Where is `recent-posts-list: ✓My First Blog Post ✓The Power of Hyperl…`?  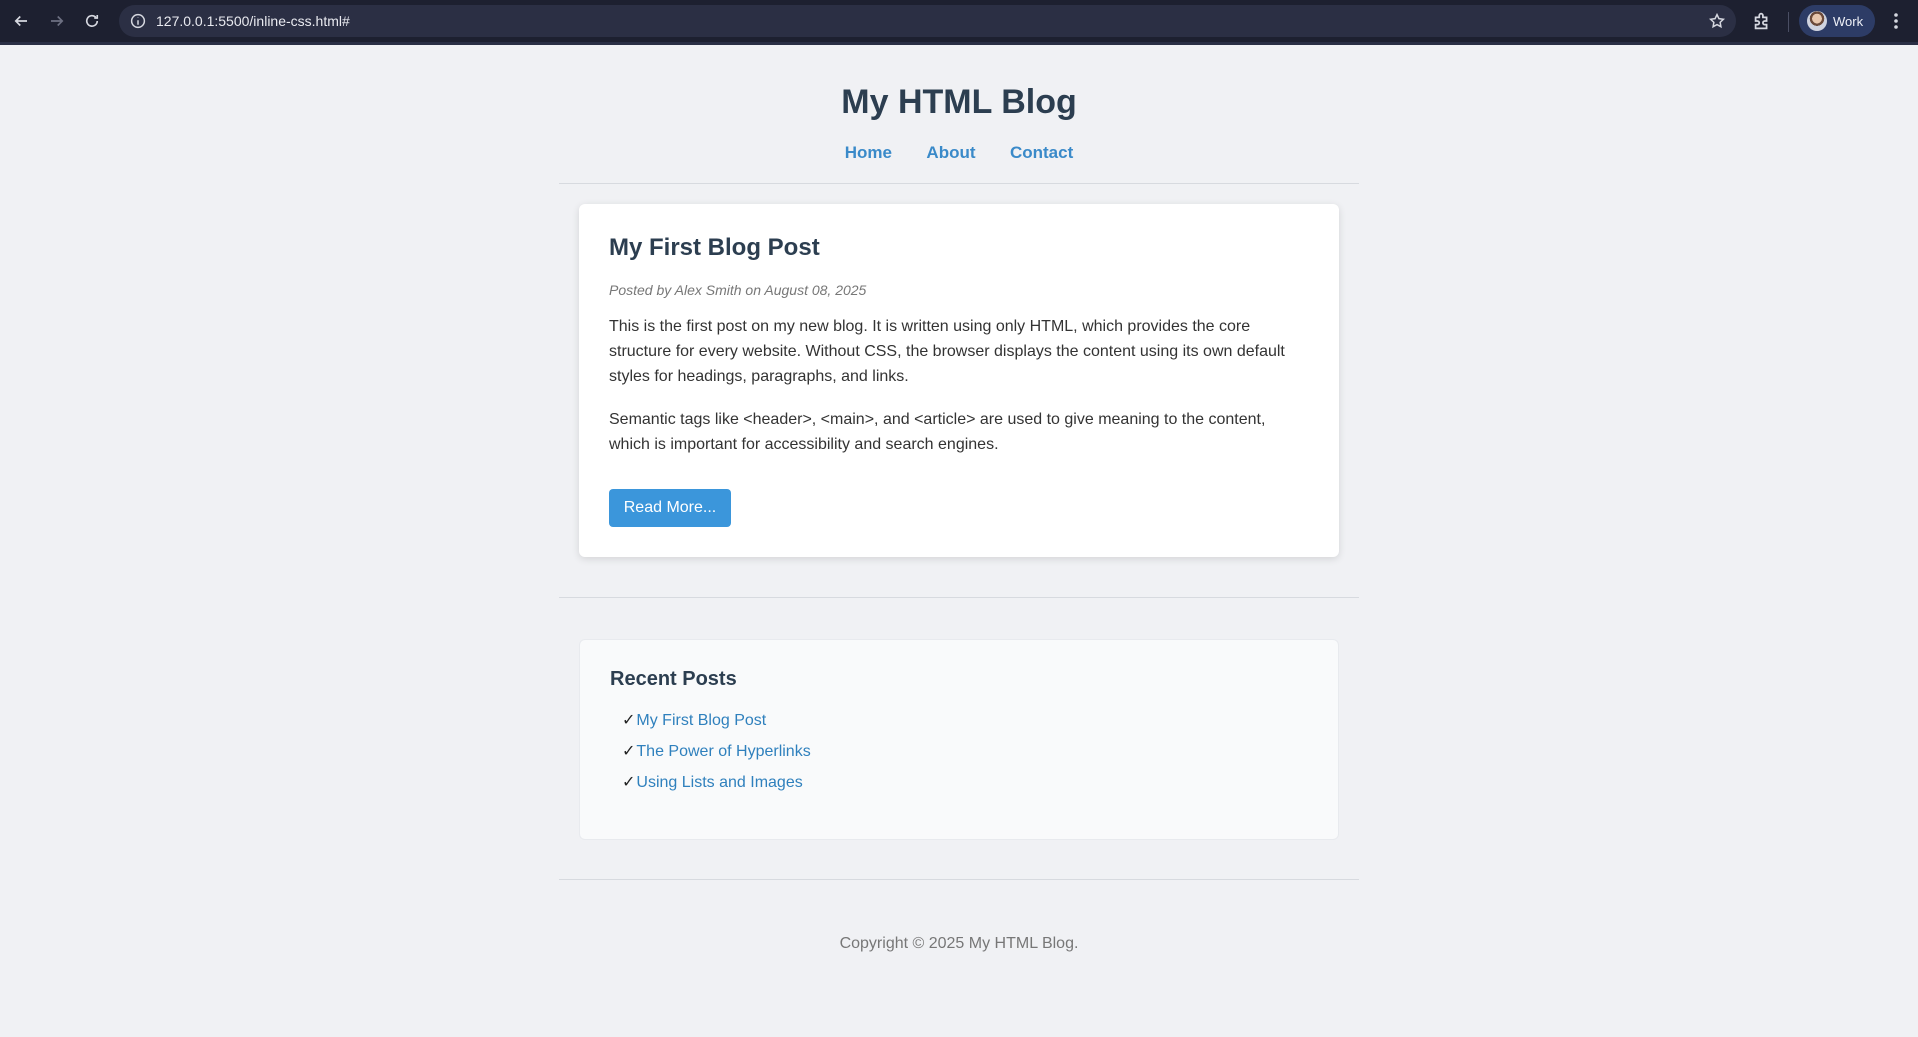 recent-posts-list: ✓My First Blog Post ✓The Power of Hyperl… is located at coordinates (716, 756).